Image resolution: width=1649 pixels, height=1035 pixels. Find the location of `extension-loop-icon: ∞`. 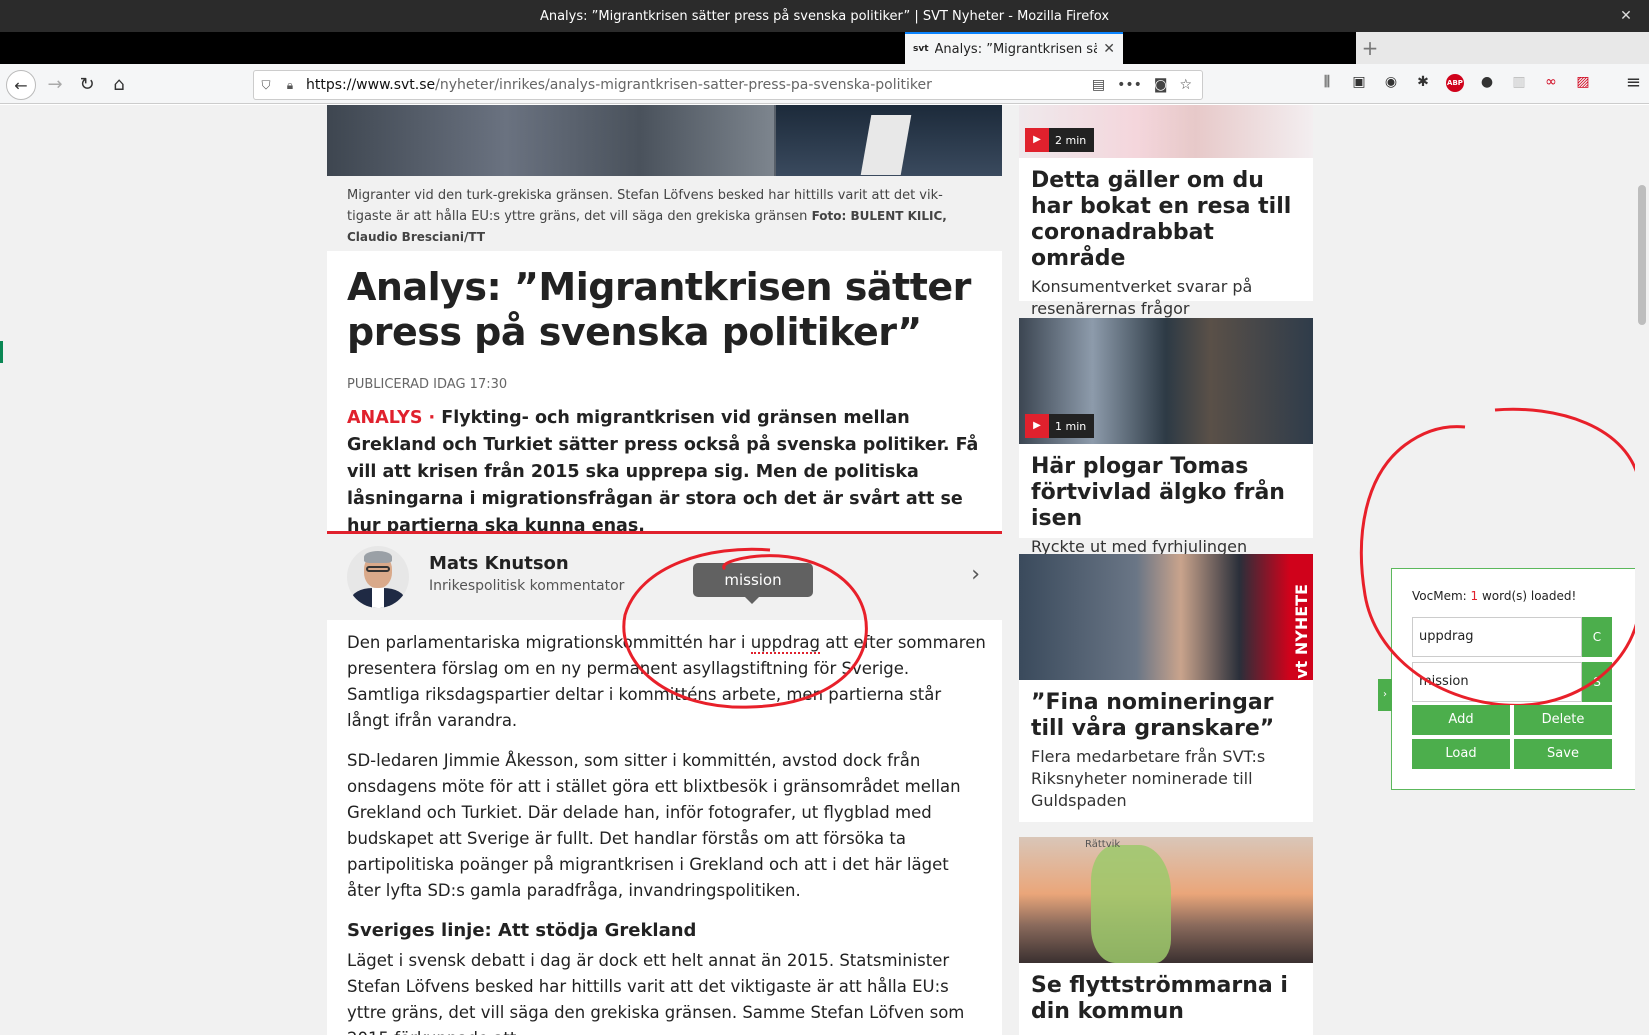

extension-loop-icon: ∞ is located at coordinates (1551, 83).